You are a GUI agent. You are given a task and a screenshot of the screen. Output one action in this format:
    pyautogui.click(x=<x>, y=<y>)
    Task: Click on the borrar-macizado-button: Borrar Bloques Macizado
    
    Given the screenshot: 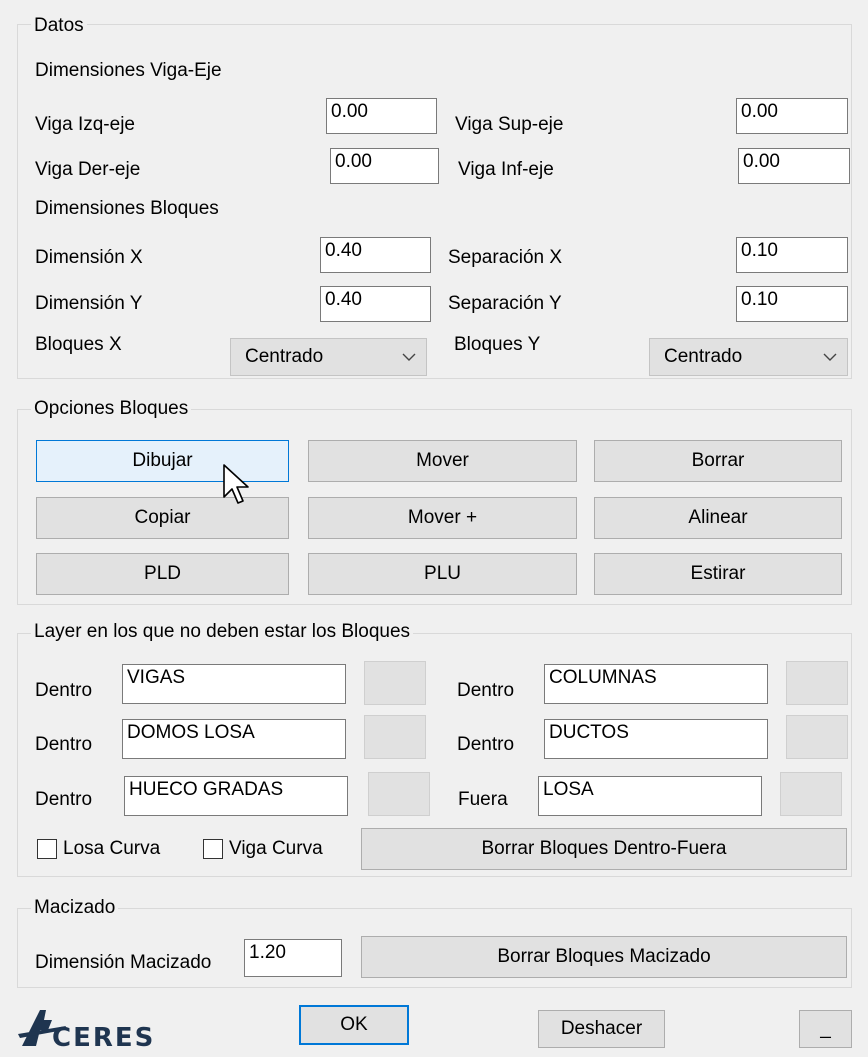 What is the action you would take?
    pyautogui.click(x=604, y=957)
    